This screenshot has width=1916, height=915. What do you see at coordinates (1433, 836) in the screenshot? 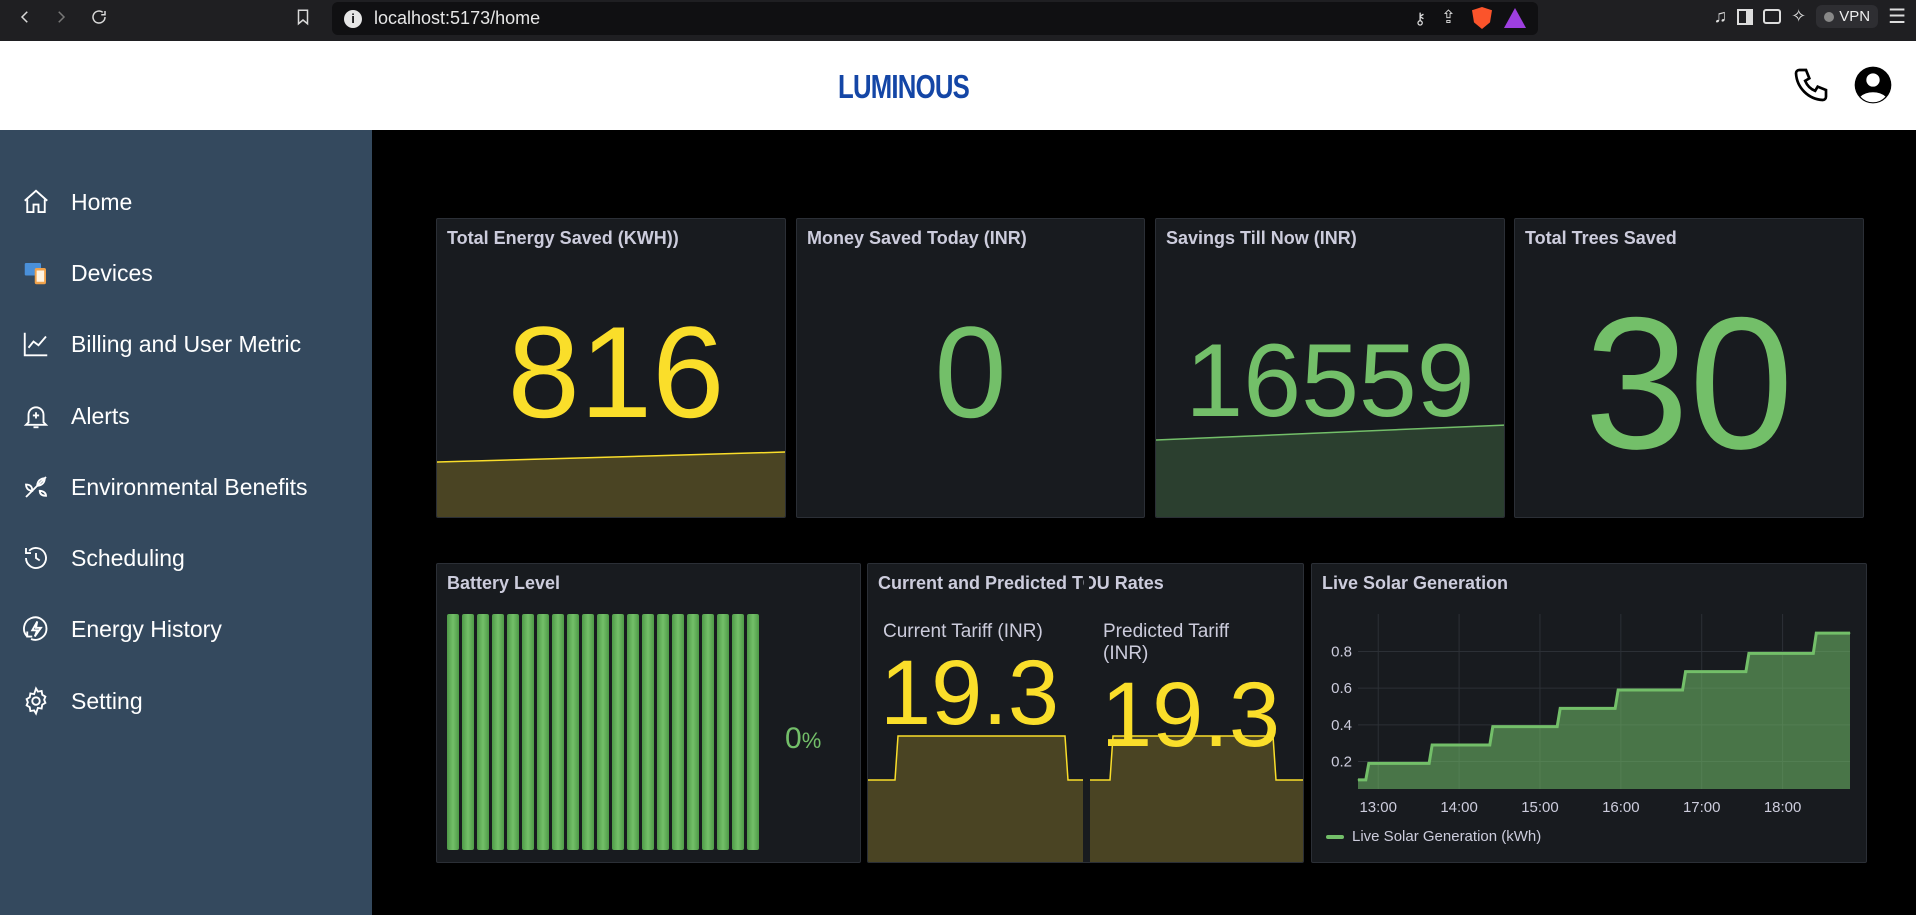
I see `chart-legend: Live Solar Generation (kWh)` at bounding box center [1433, 836].